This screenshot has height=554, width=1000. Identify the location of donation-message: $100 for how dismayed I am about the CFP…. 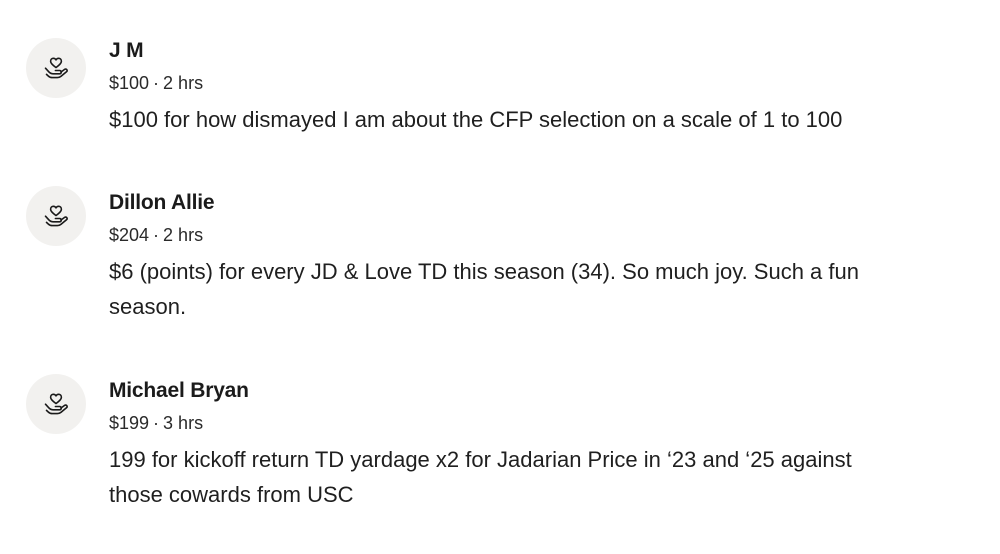
(476, 119).